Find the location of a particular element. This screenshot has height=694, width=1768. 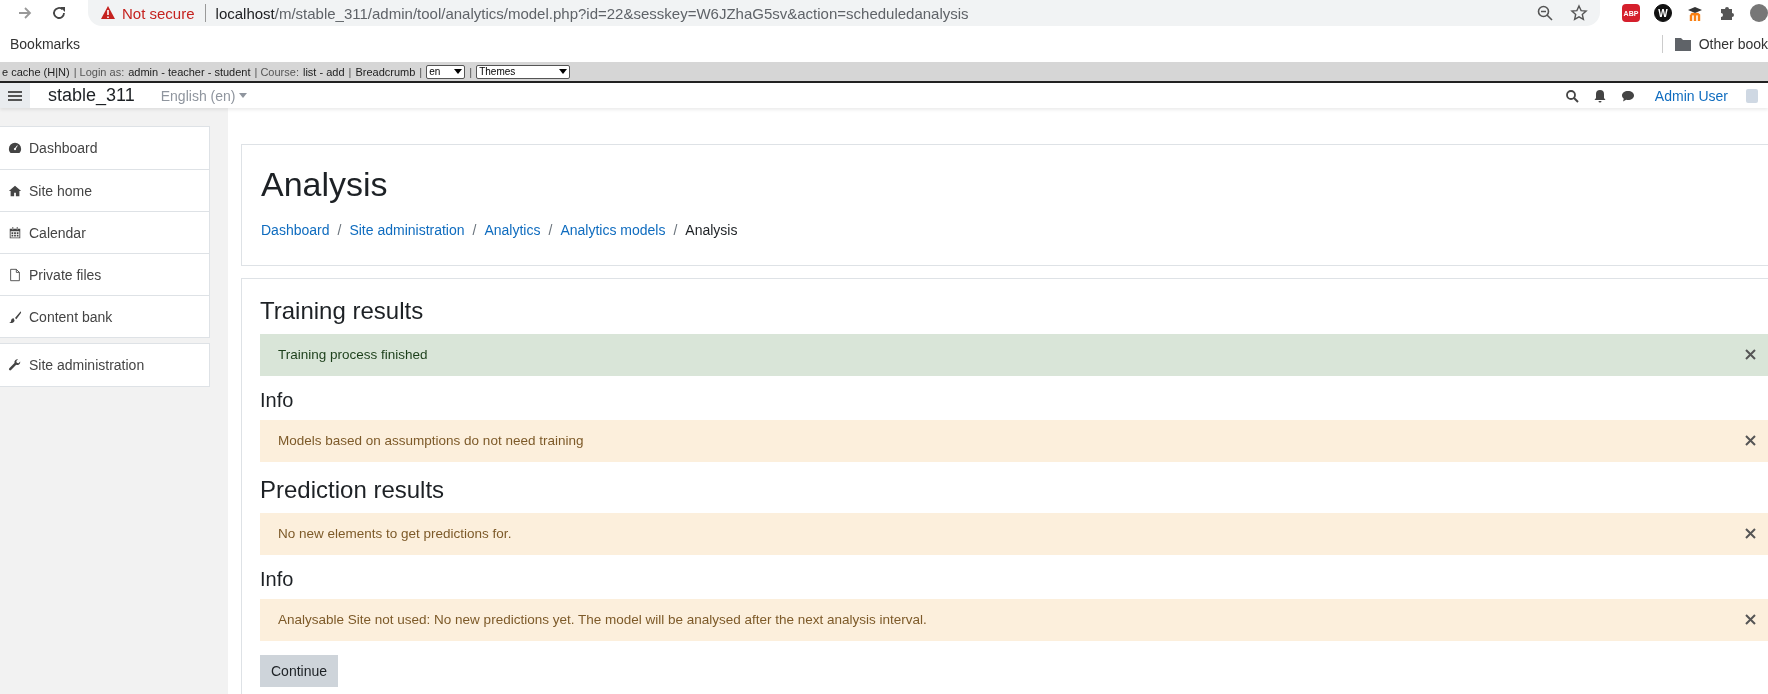

folder-icon is located at coordinates (1682, 44).